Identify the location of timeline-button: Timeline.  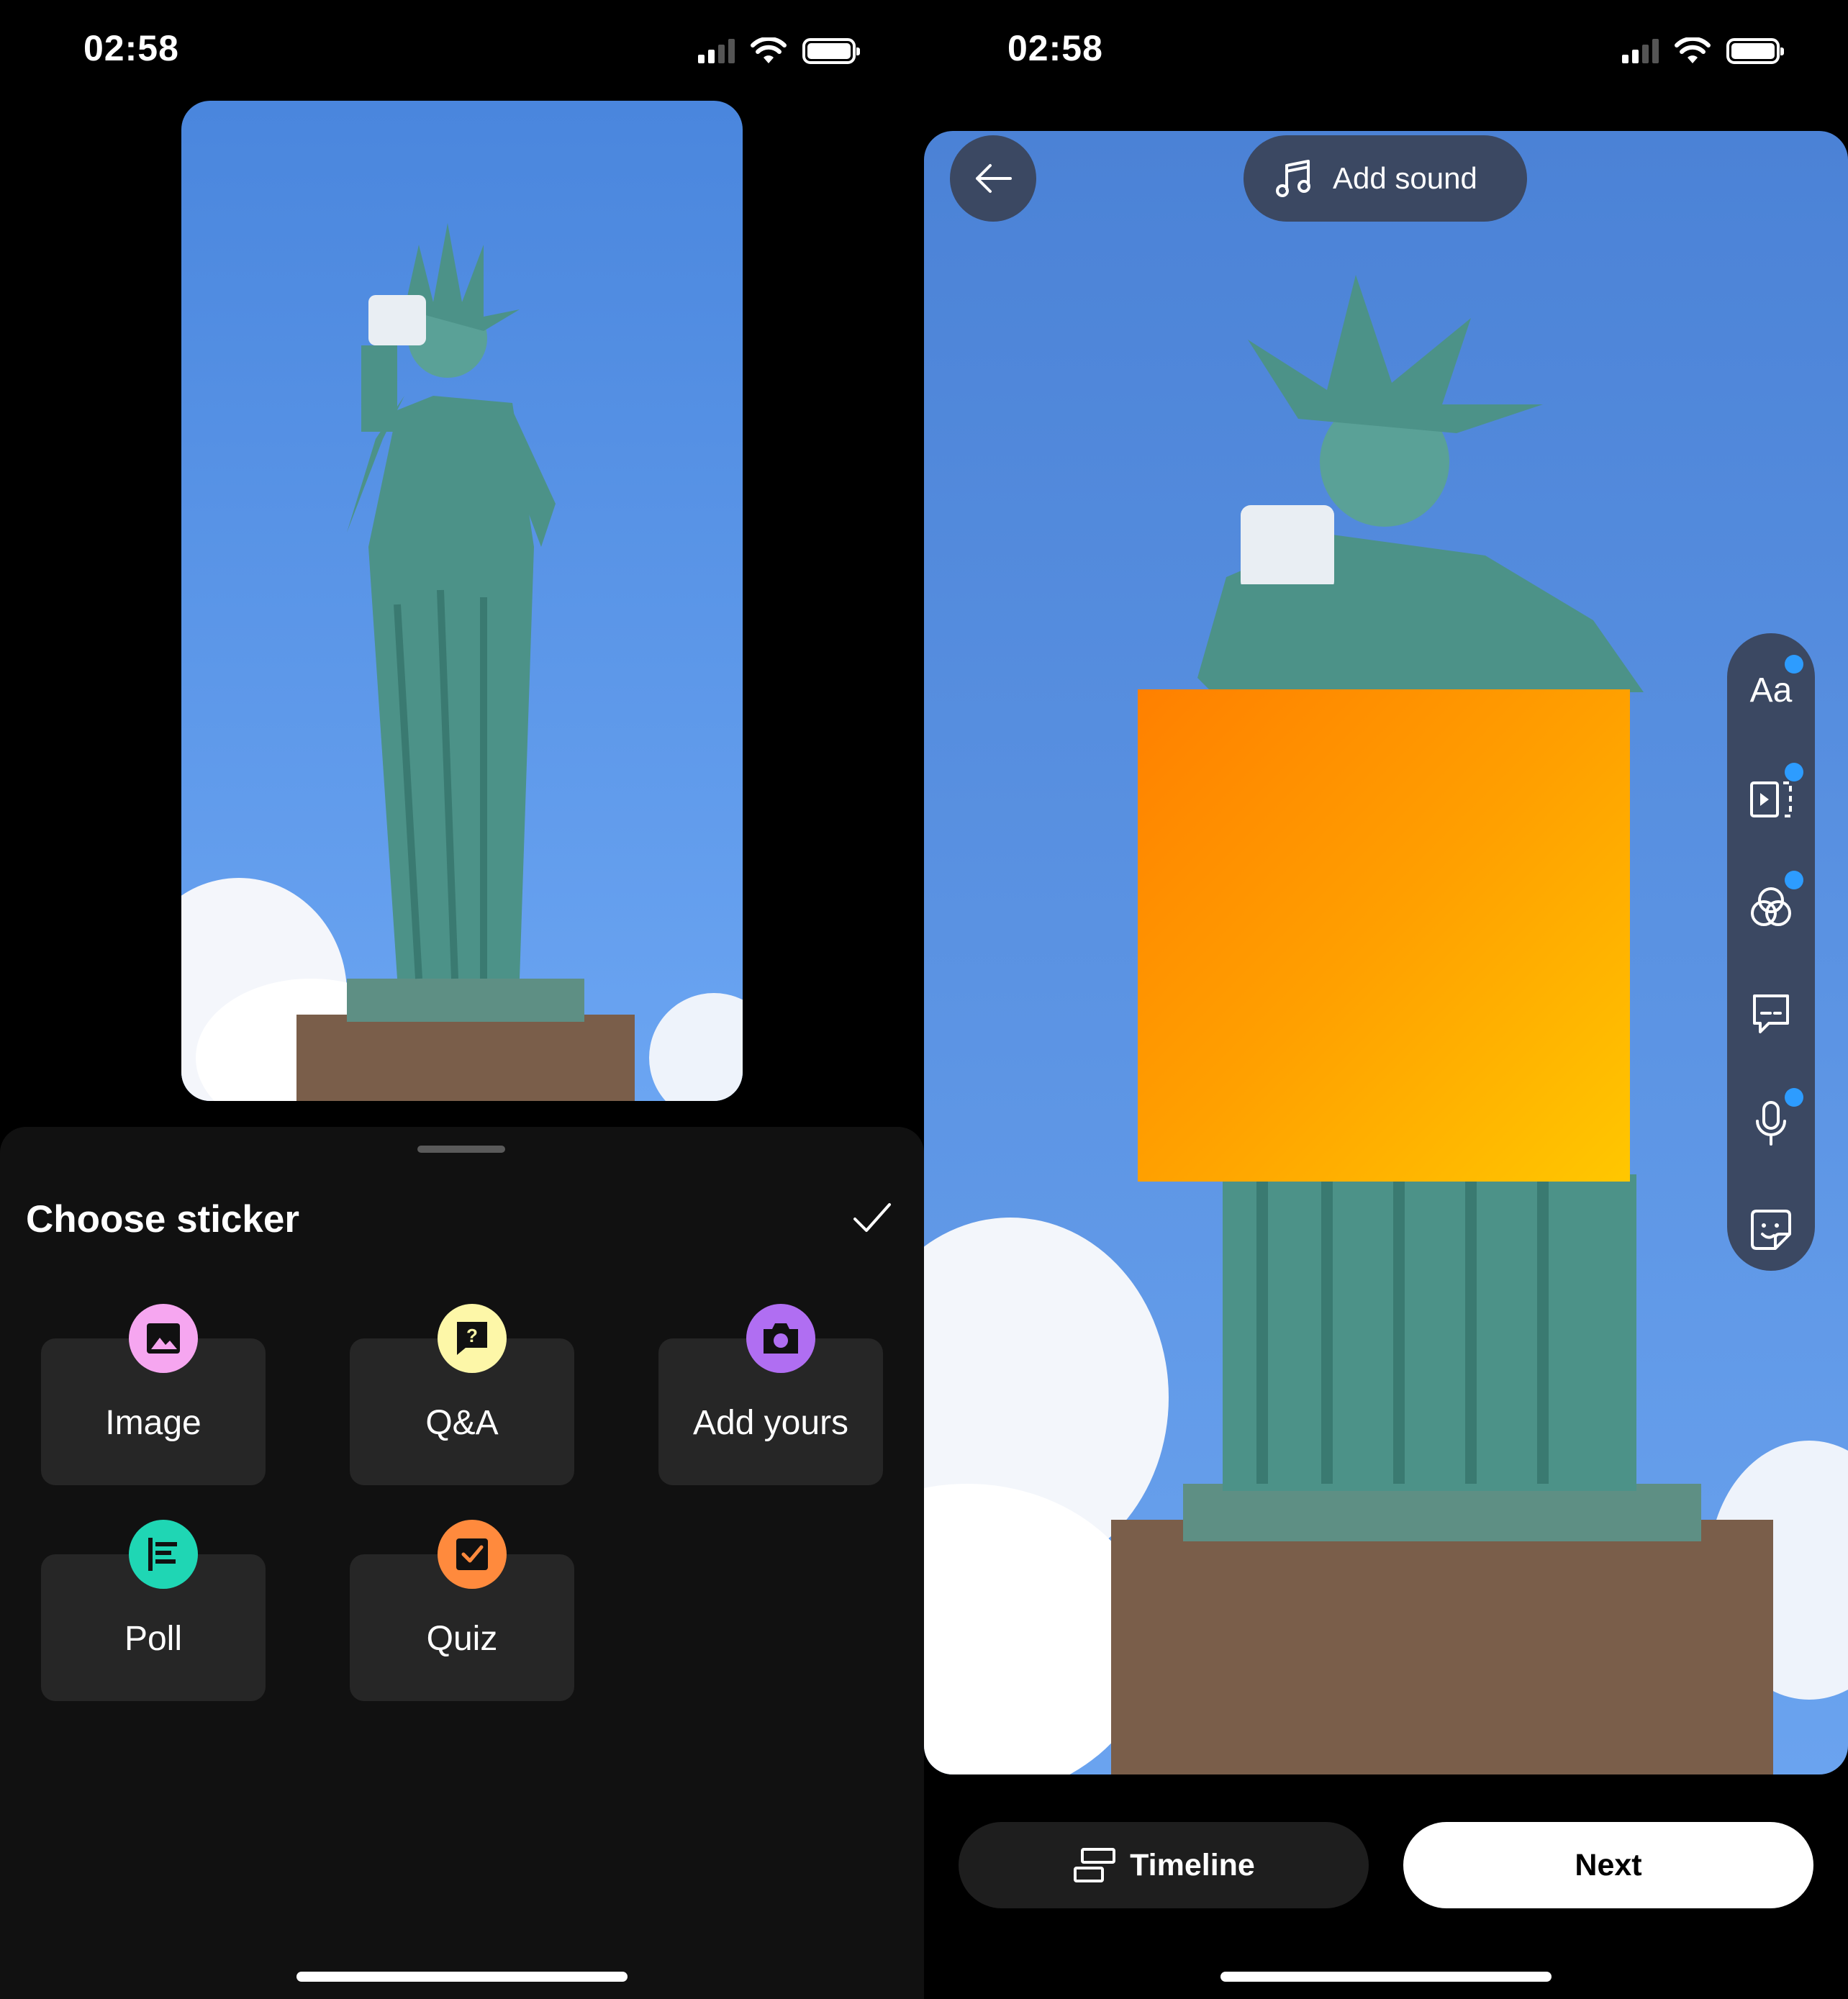
(1164, 1865).